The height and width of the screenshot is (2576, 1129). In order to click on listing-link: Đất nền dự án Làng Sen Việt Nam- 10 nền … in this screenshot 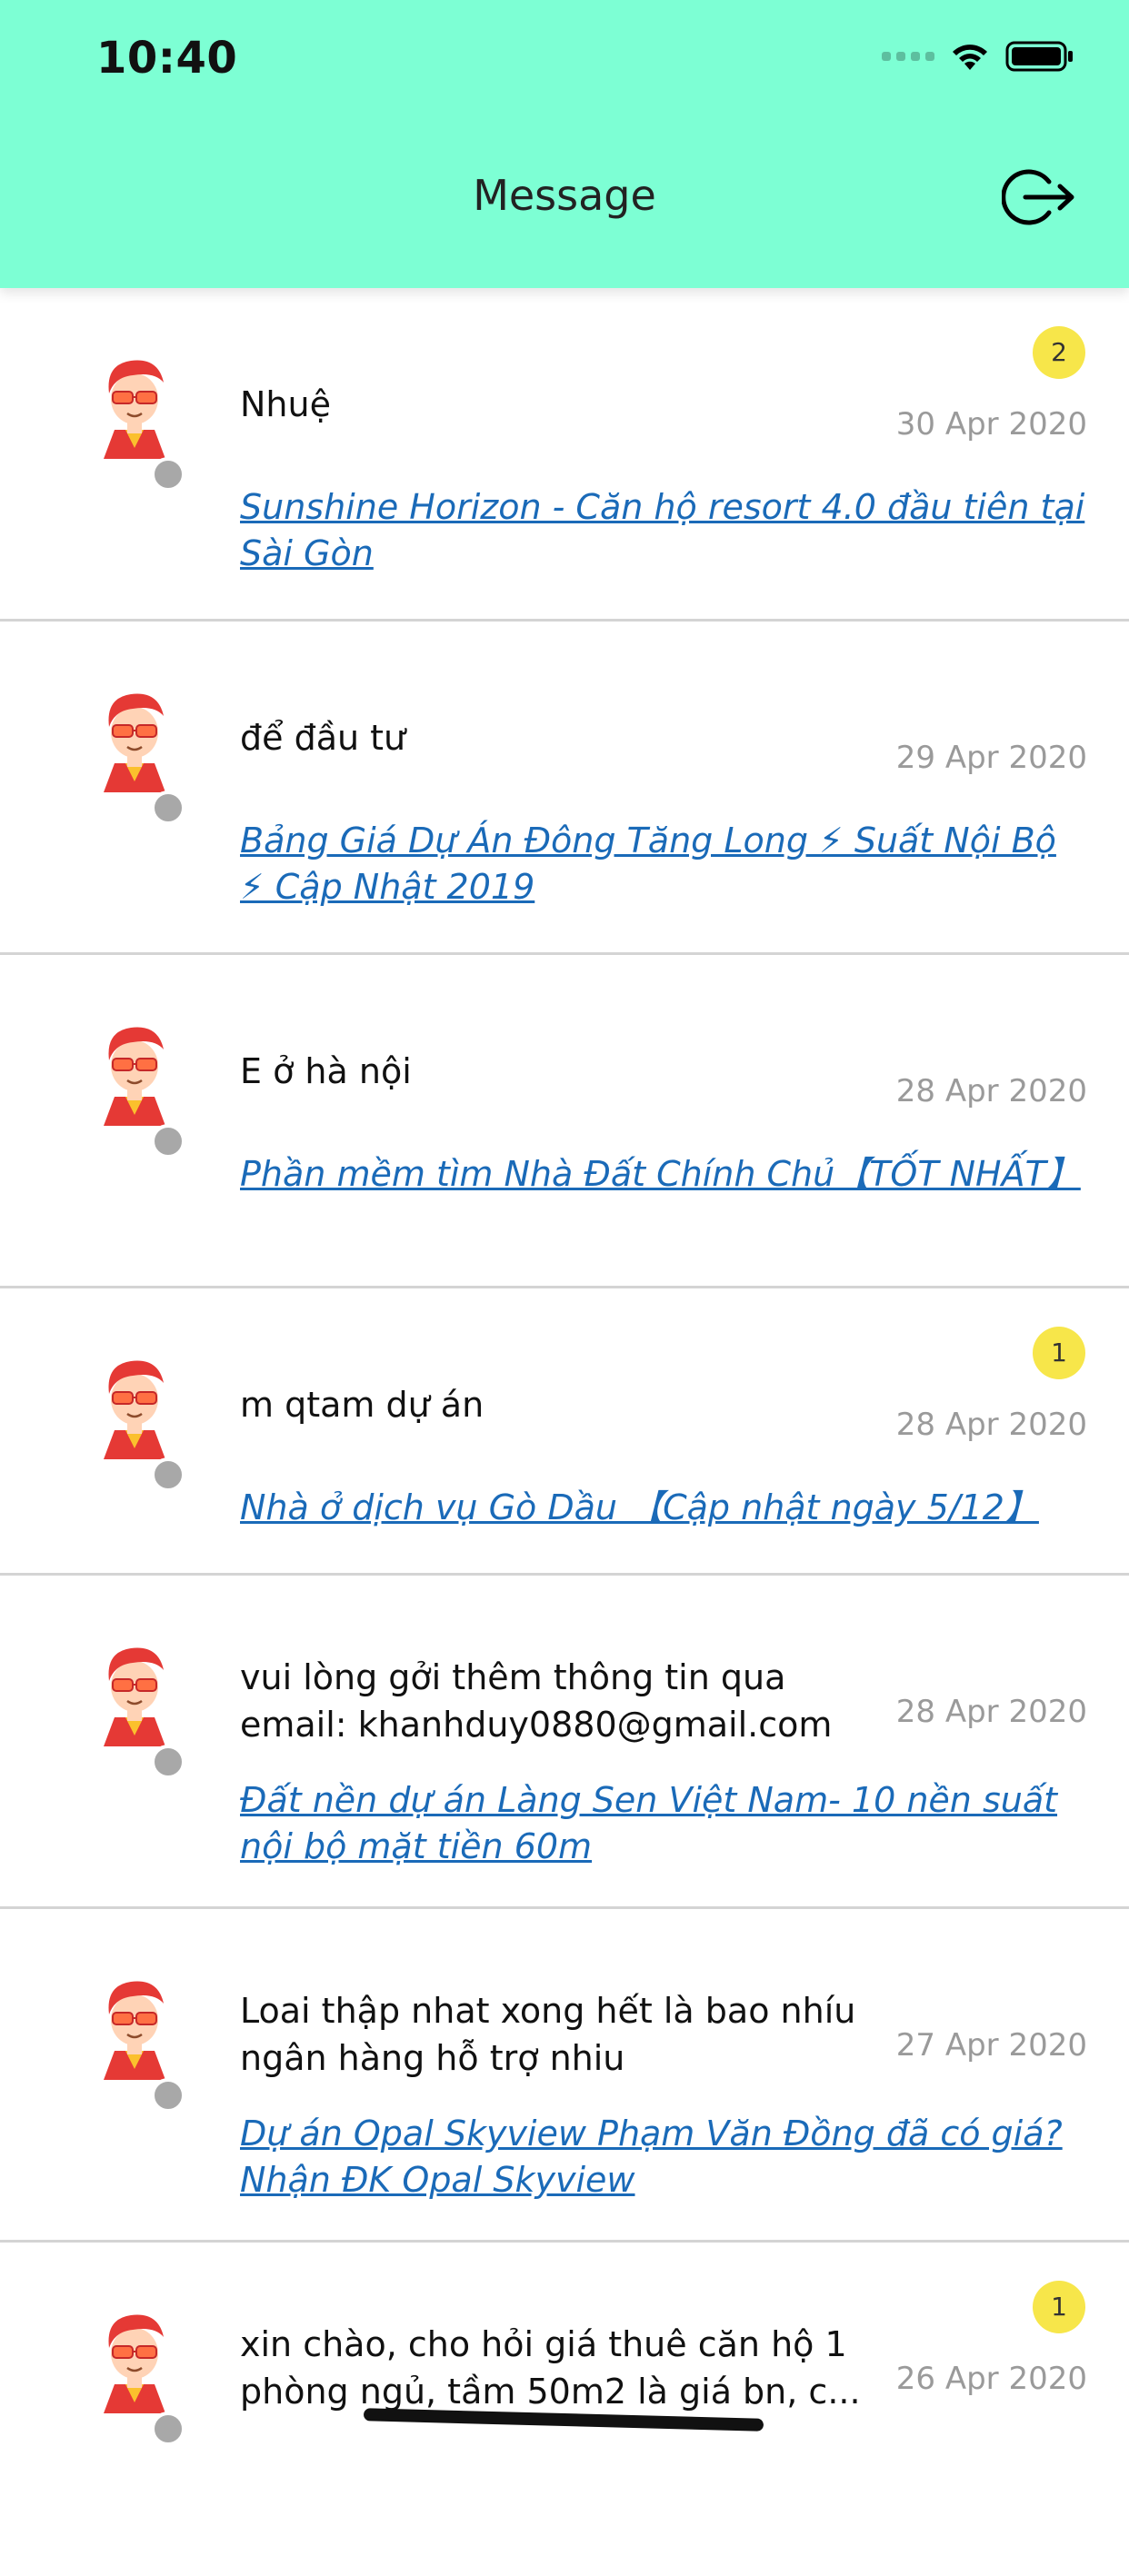, I will do `click(663, 1823)`.